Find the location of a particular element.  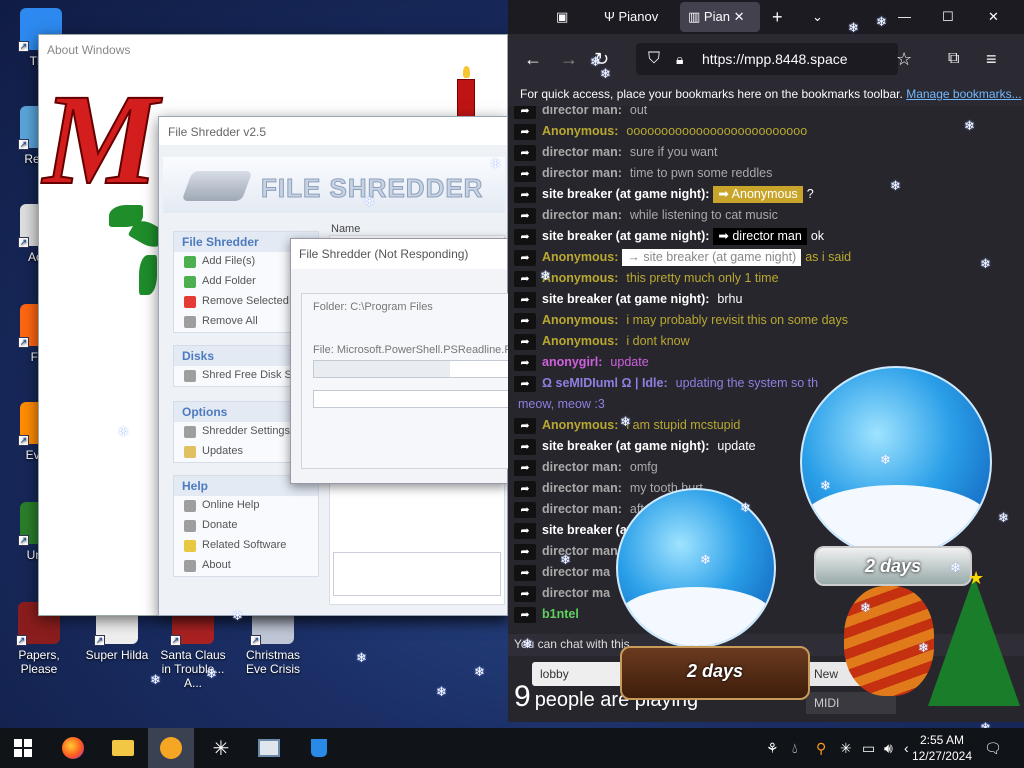

app-window-icon is located at coordinates (269, 748).